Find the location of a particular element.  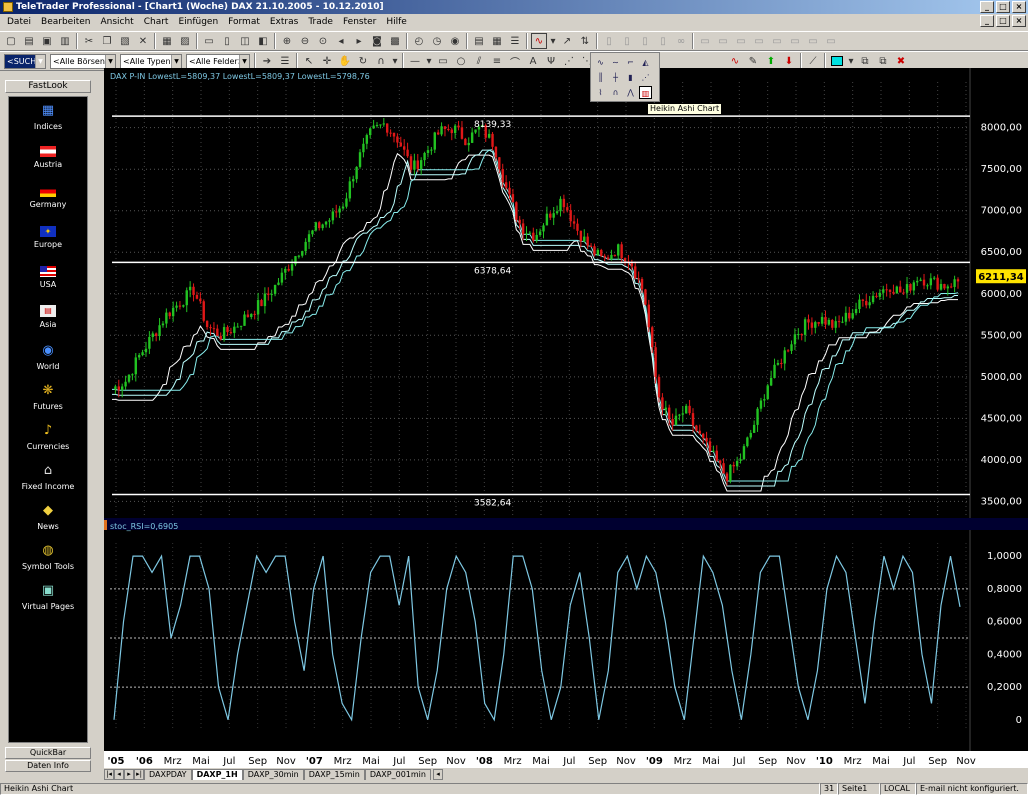

tool2-icon: ▭ is located at coordinates (723, 41).